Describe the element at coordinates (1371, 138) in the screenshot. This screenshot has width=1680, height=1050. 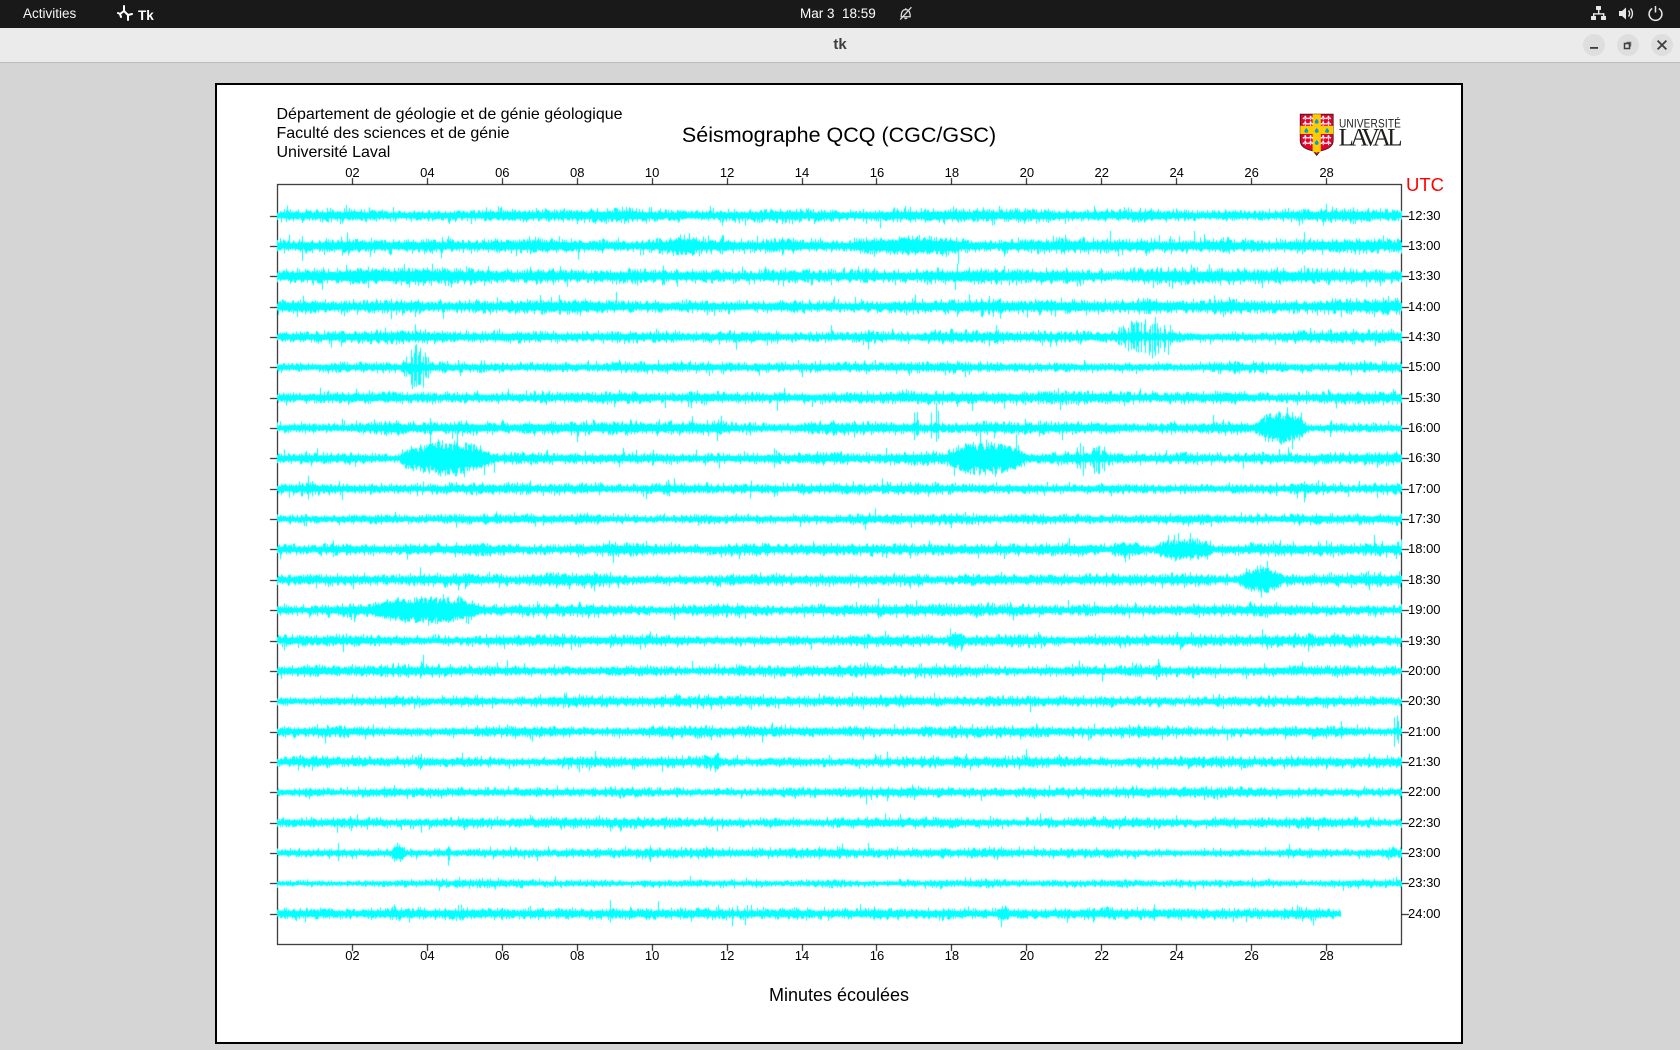
I see `svg-text: LAVAL` at that location.